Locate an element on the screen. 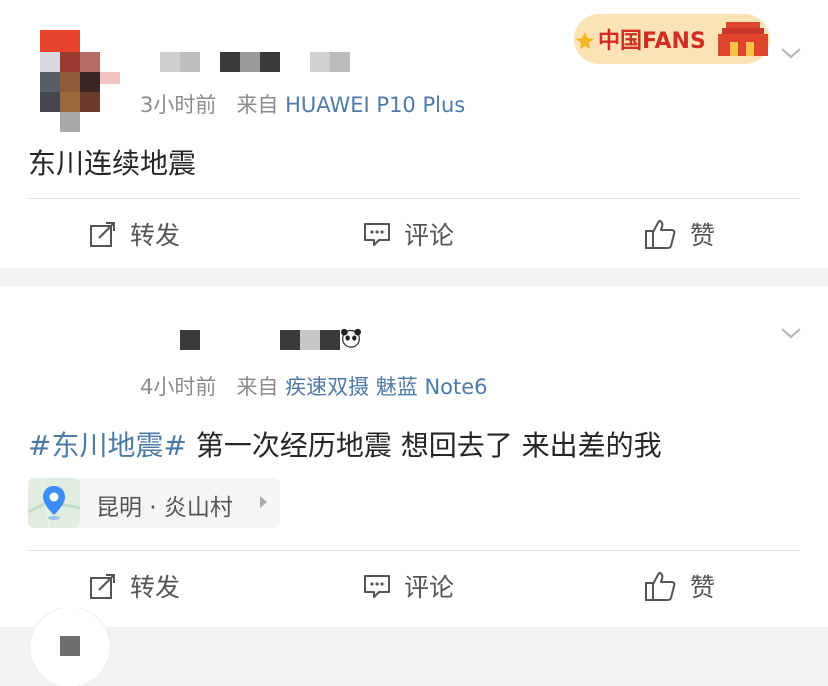 The image size is (828, 686). fans-badge: 中国FANS is located at coordinates (671, 39).